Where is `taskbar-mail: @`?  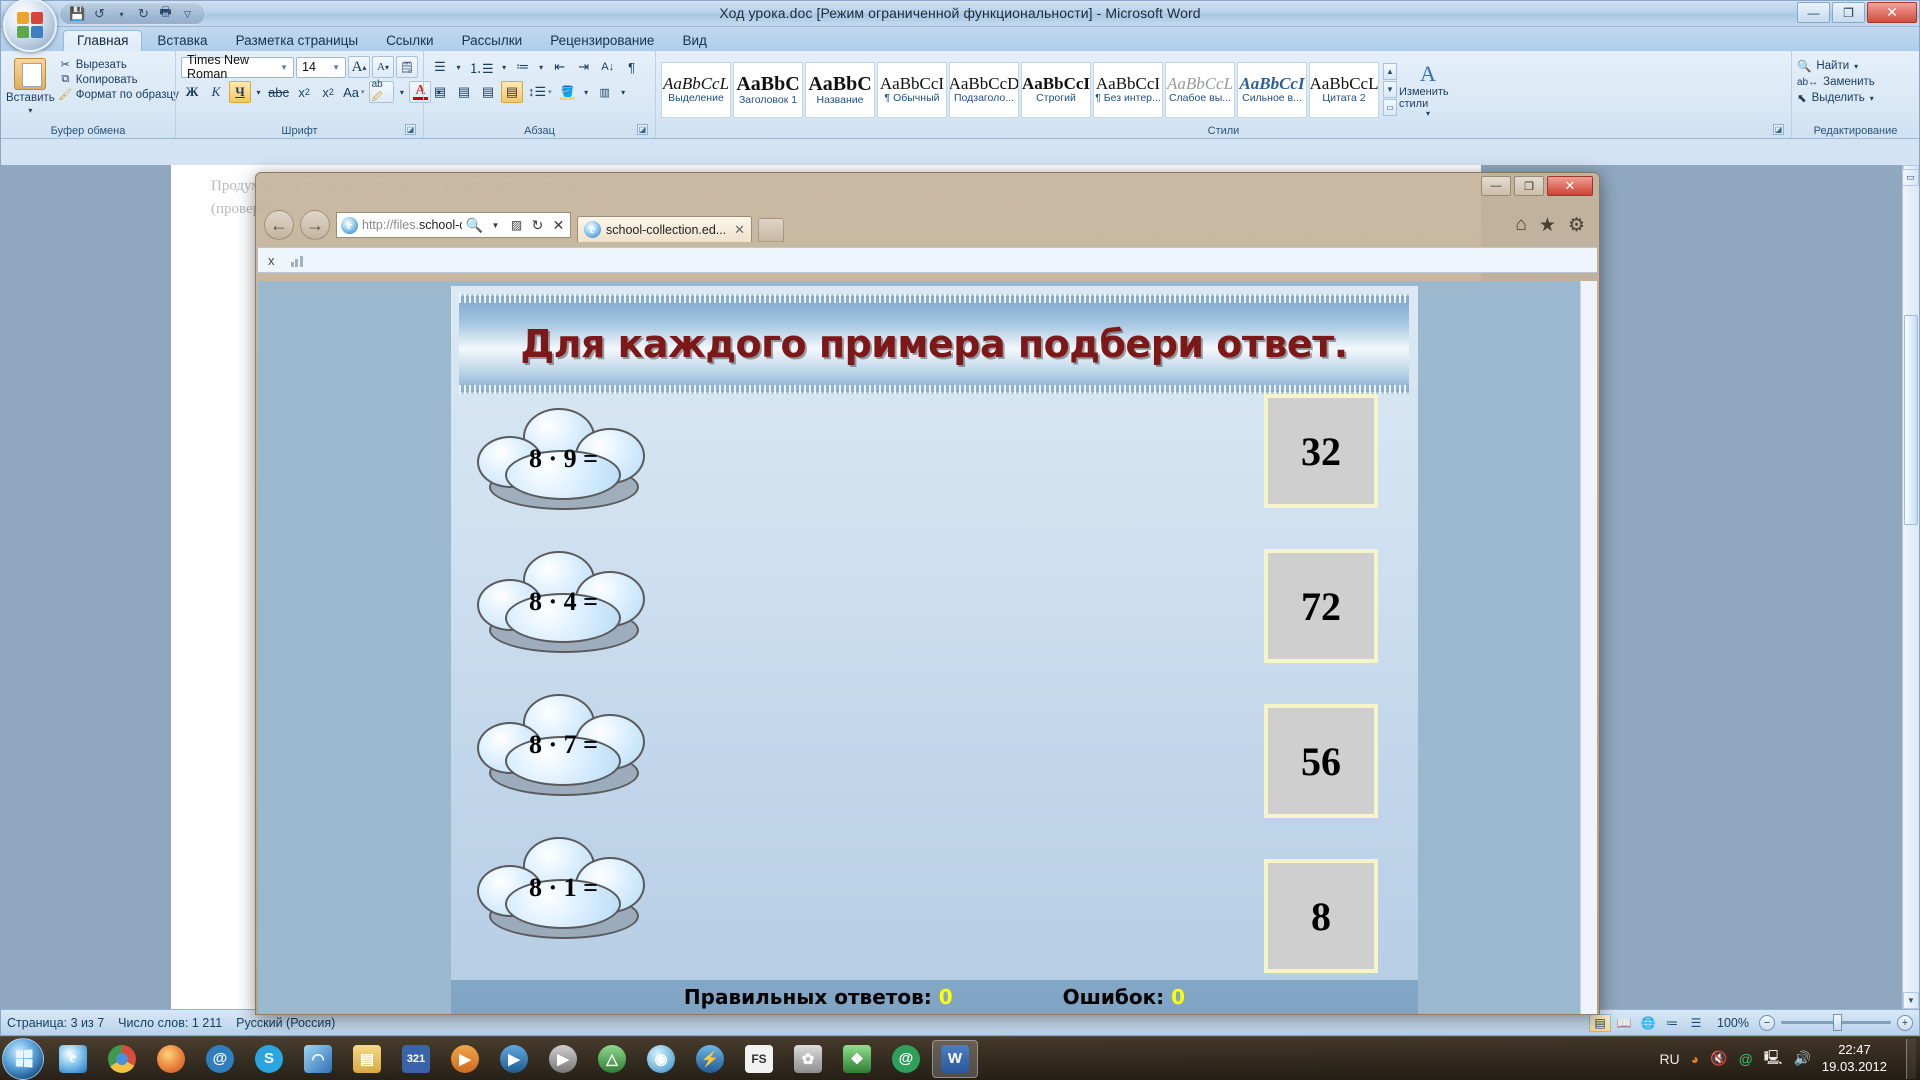
taskbar-mail: @ is located at coordinates (220, 1059).